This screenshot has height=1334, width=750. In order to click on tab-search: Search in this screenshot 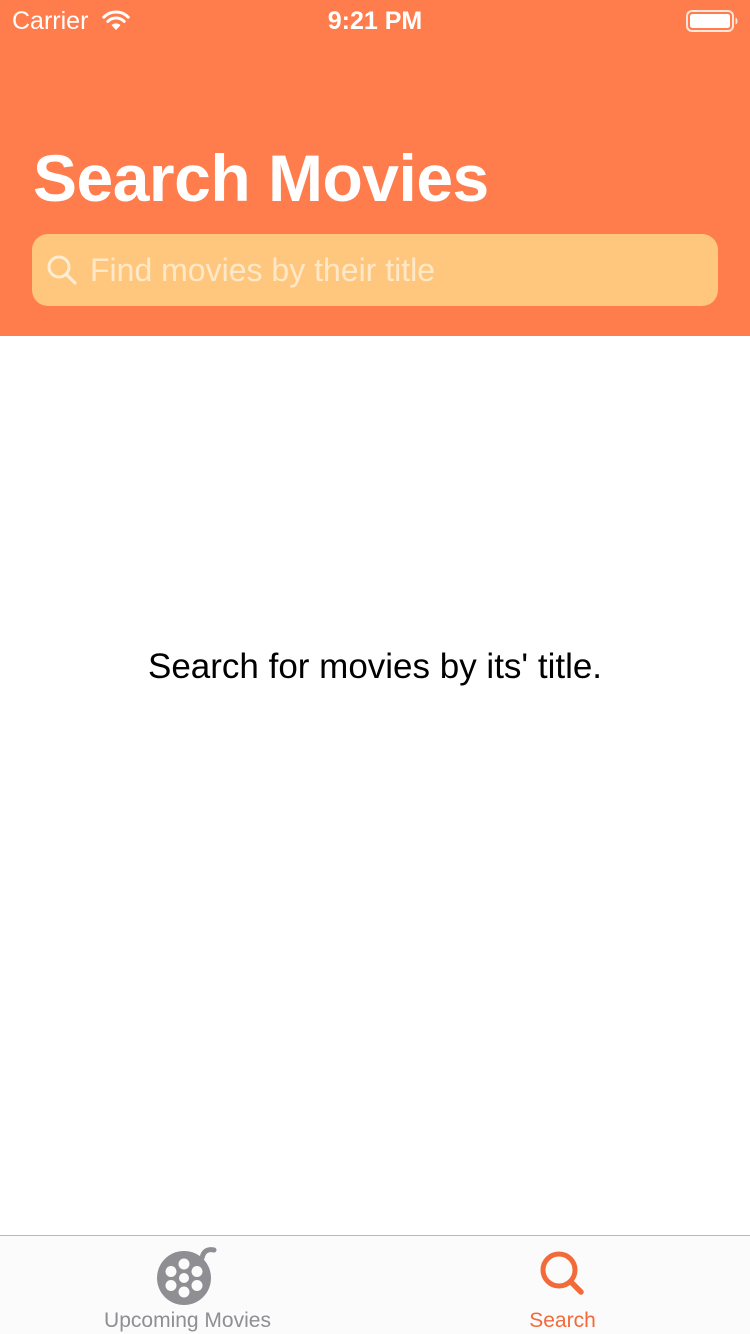, I will do `click(562, 1285)`.